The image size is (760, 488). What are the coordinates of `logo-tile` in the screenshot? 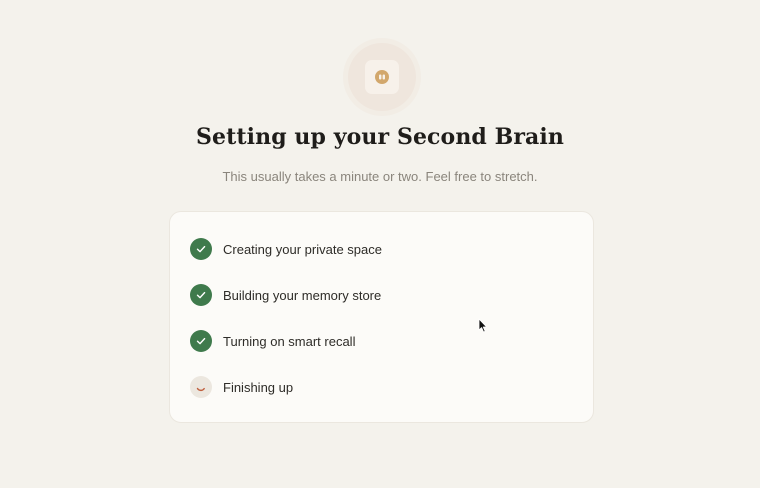 It's located at (382, 77).